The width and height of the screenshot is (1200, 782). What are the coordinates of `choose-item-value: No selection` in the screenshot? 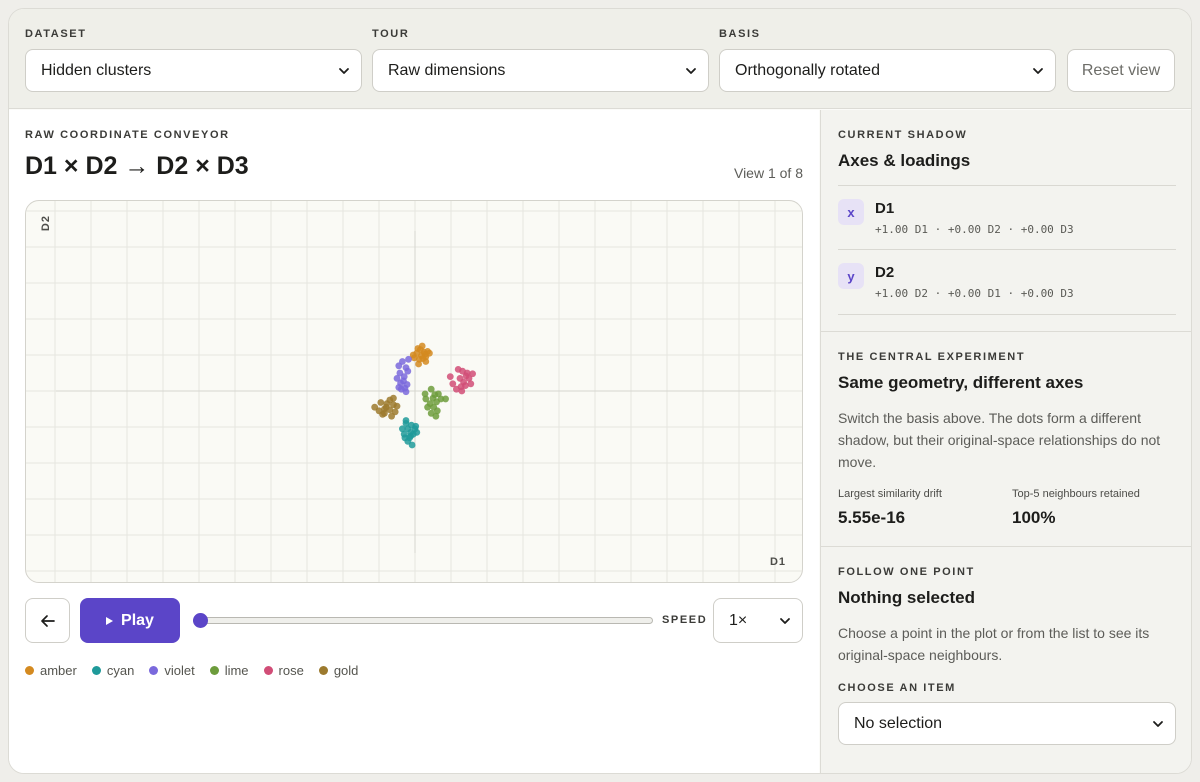 It's located at (898, 723).